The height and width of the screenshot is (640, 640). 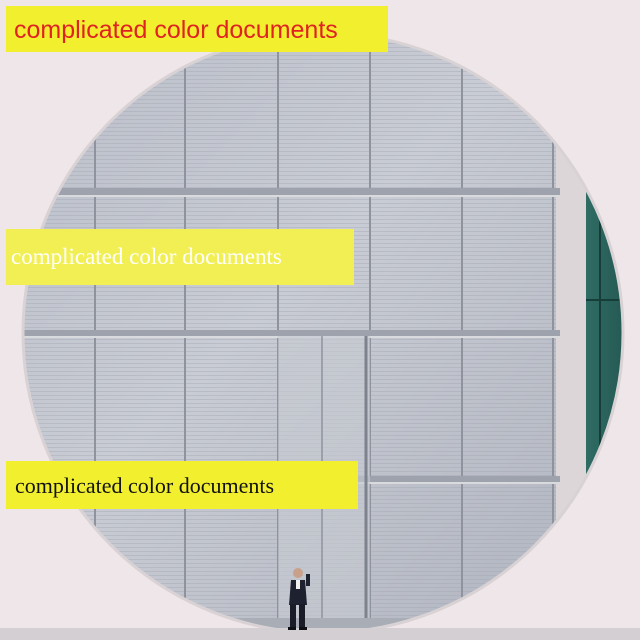 I want to click on caption-middle: complicated color documents, so click(x=180, y=257).